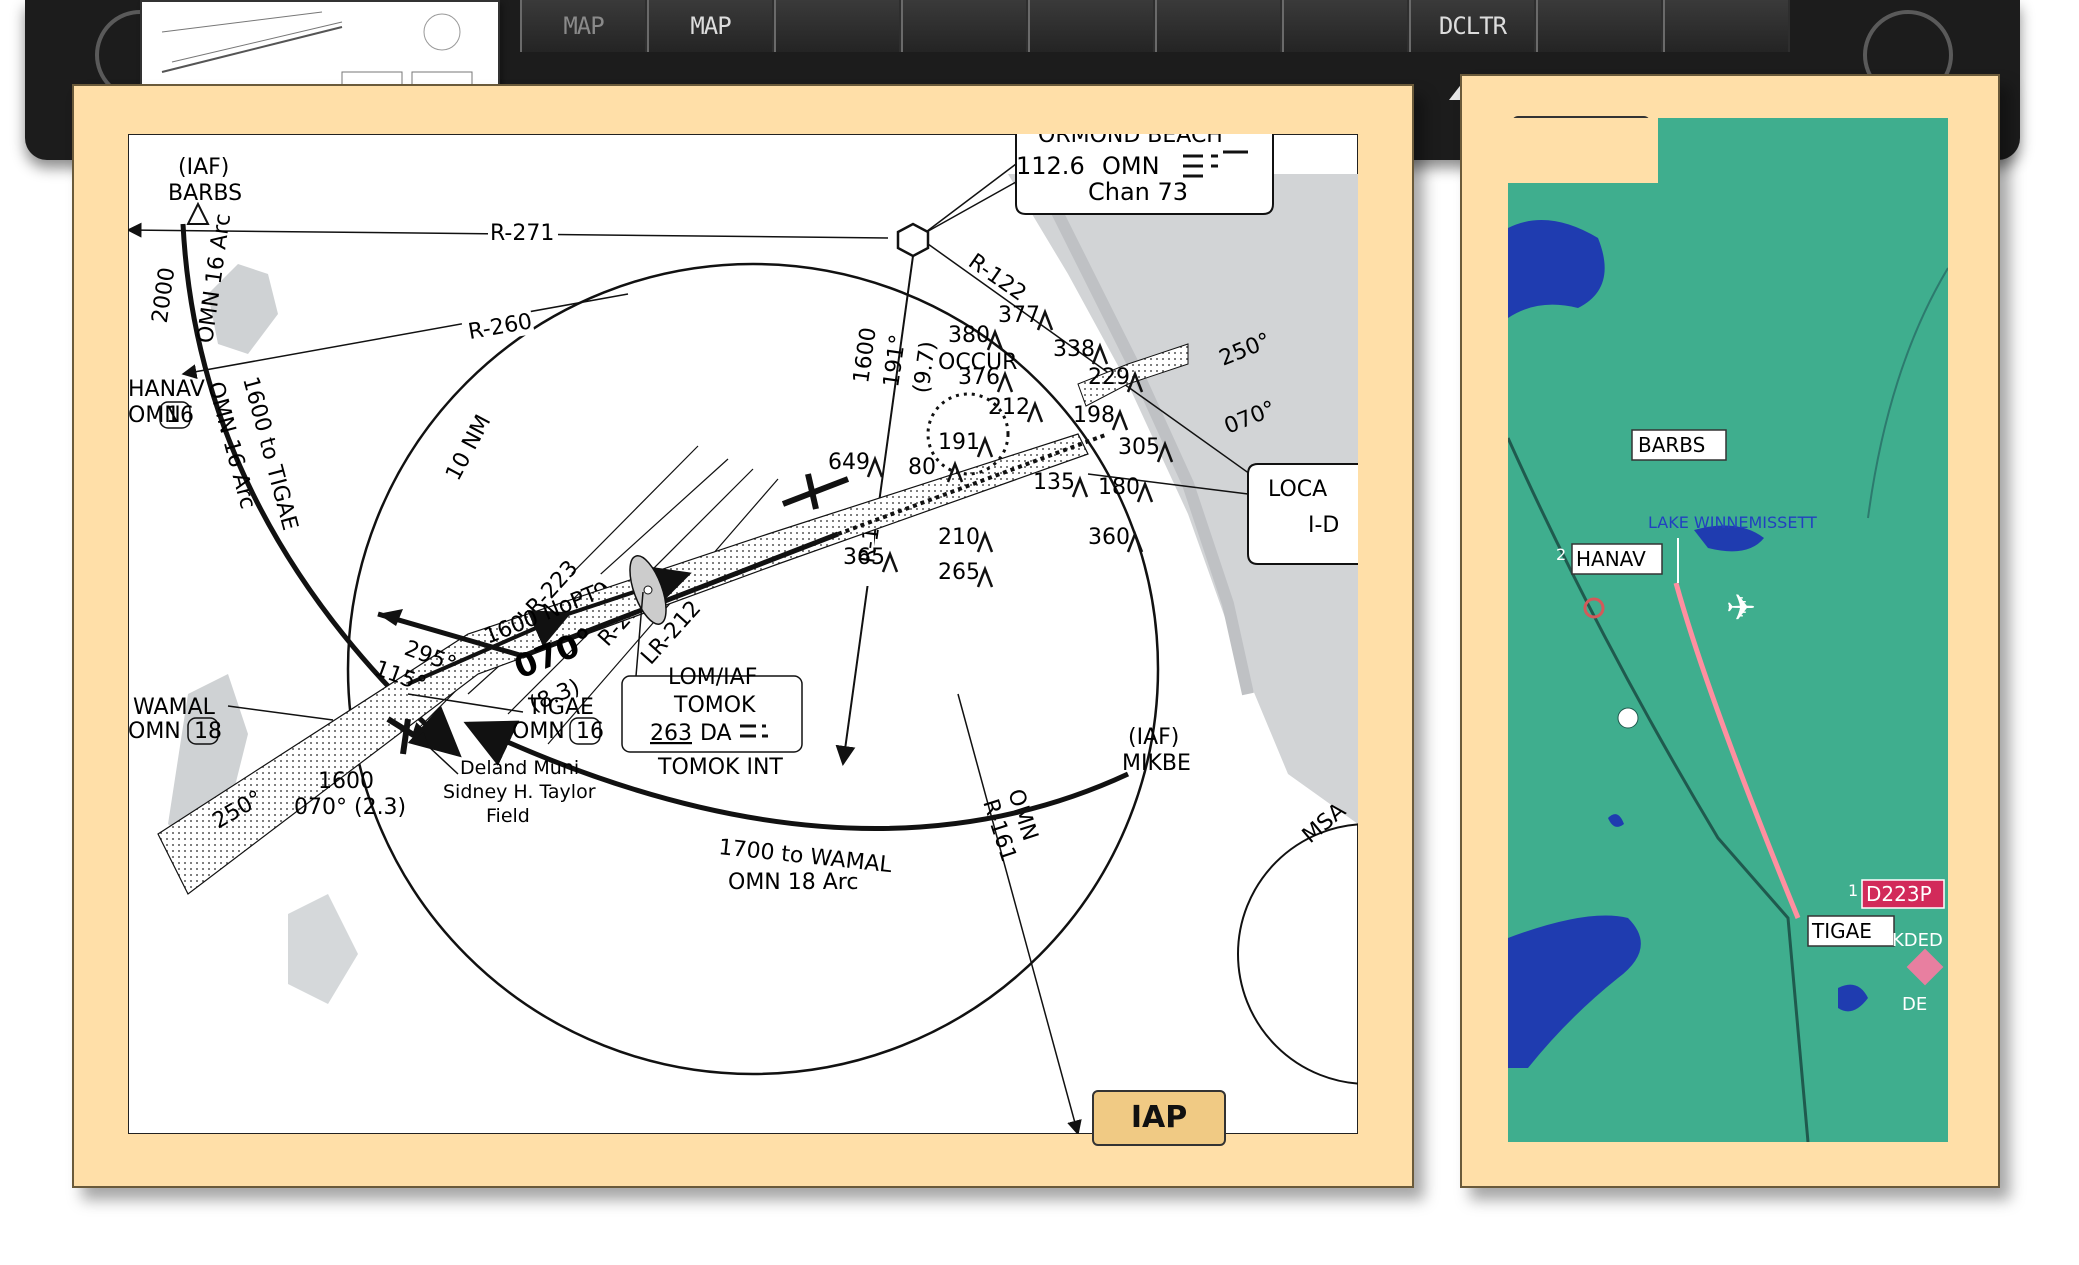  I want to click on de-label: DE, so click(1914, 1004).